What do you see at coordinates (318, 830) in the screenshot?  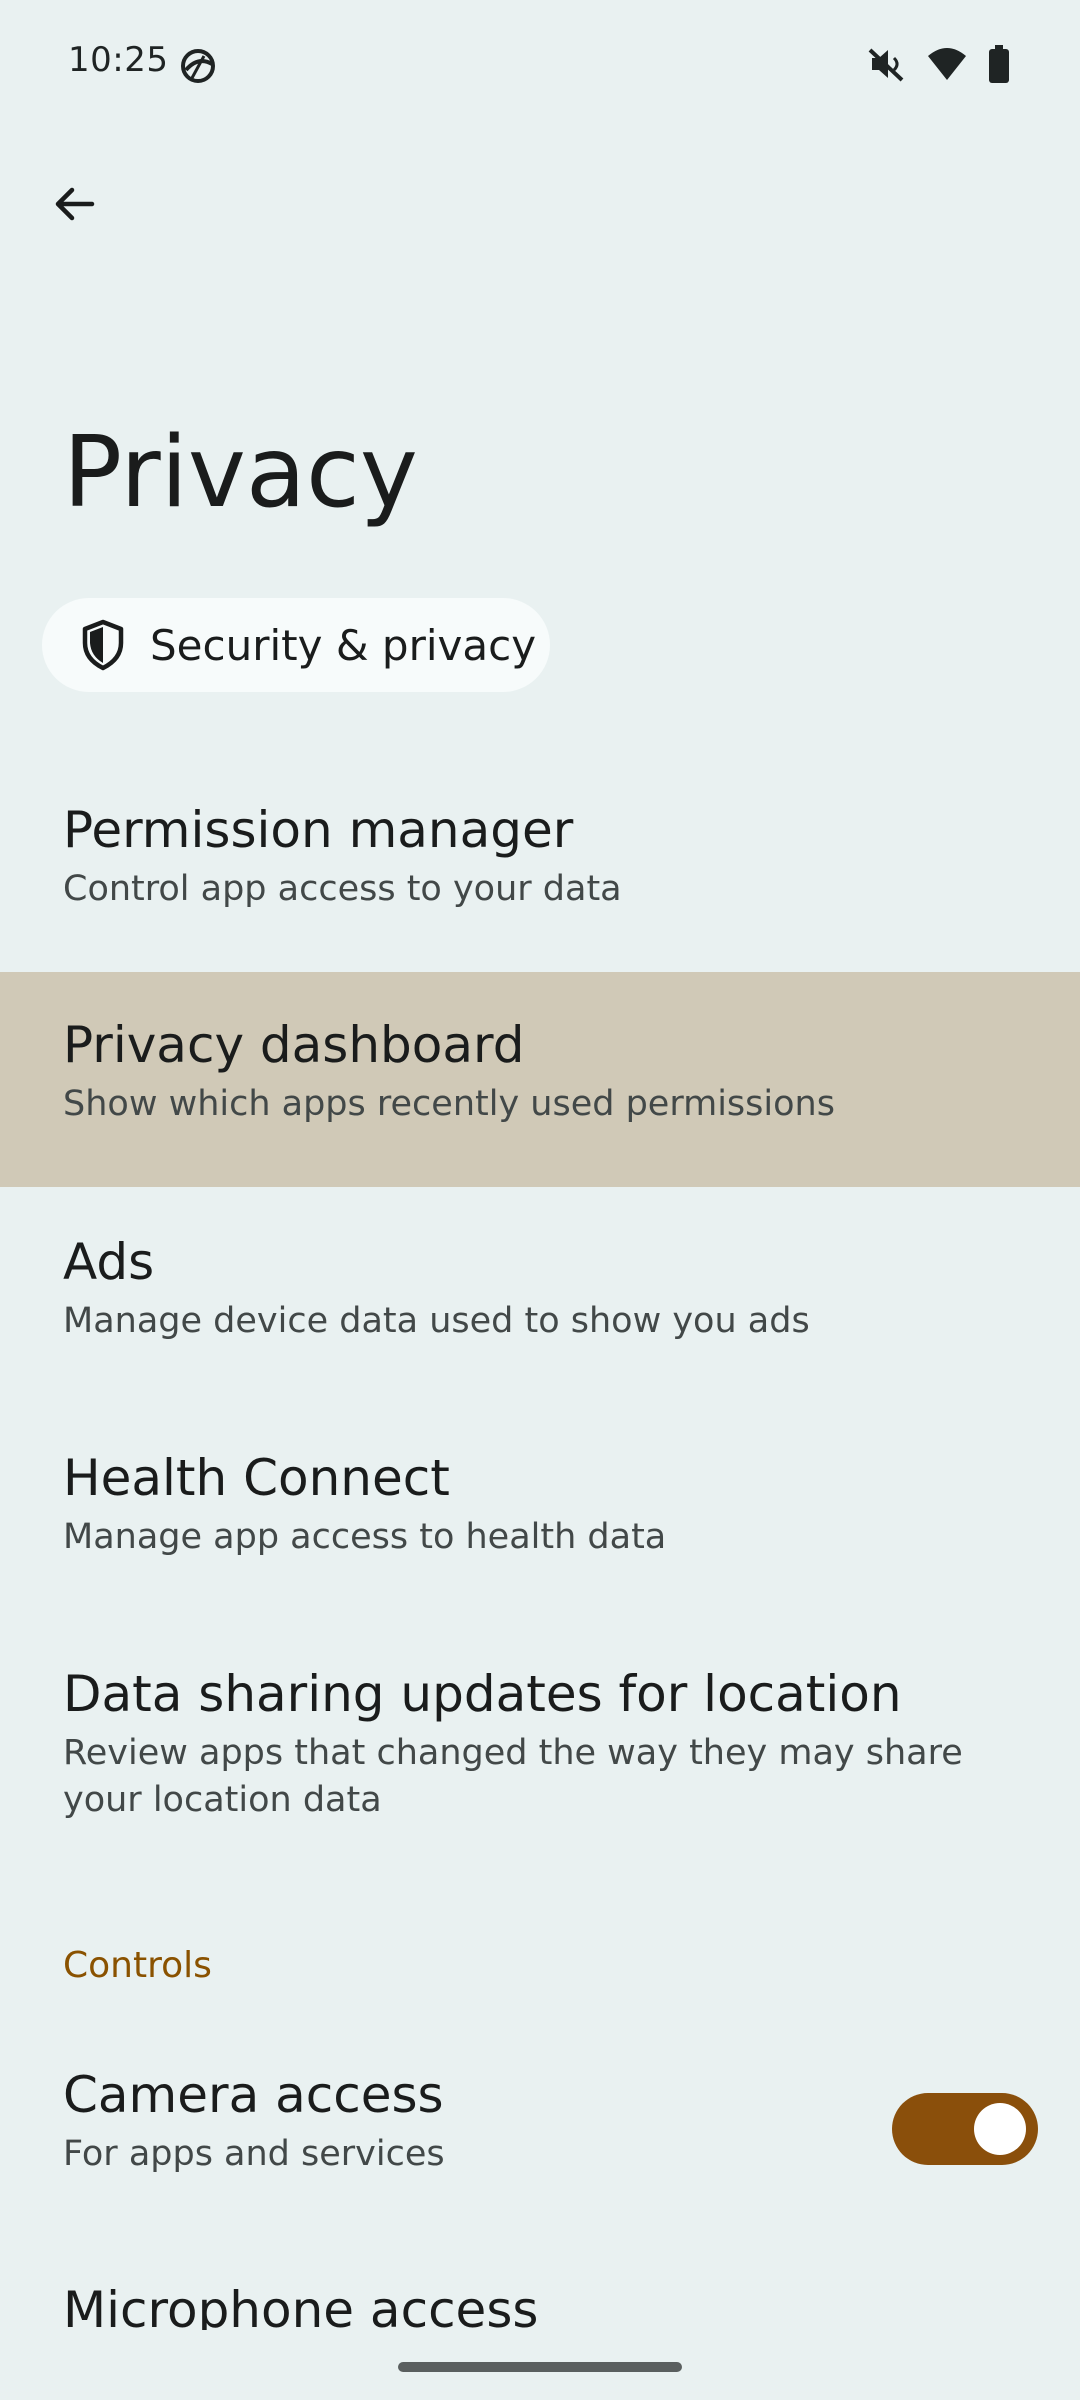 I see `item-title: Permission manager` at bounding box center [318, 830].